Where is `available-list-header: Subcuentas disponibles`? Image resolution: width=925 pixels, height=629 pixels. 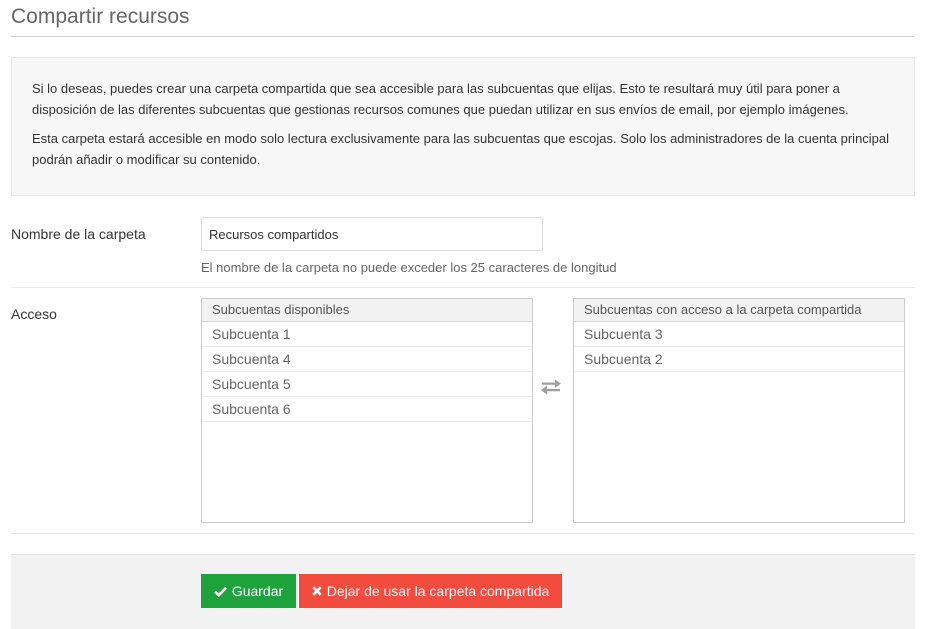 available-list-header: Subcuentas disponibles is located at coordinates (367, 310).